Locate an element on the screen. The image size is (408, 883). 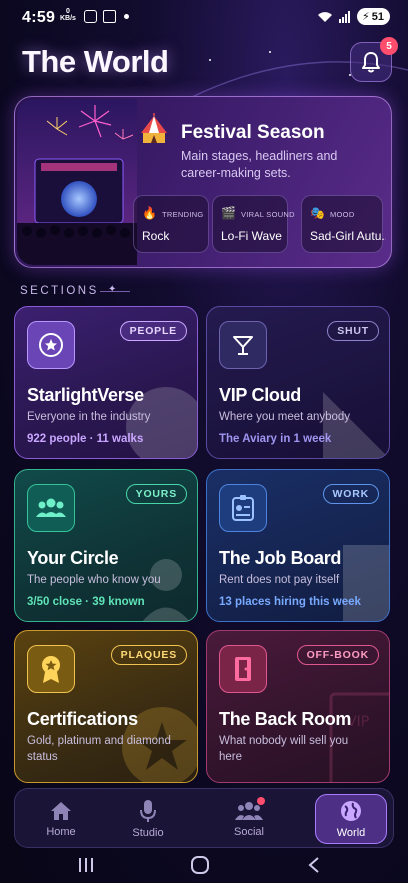
work-badge: WORK is located at coordinates (350, 494).